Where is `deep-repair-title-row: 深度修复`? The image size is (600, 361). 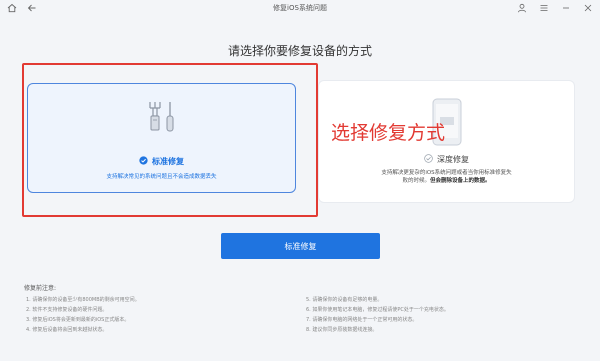 deep-repair-title-row: 深度修复 is located at coordinates (446, 159).